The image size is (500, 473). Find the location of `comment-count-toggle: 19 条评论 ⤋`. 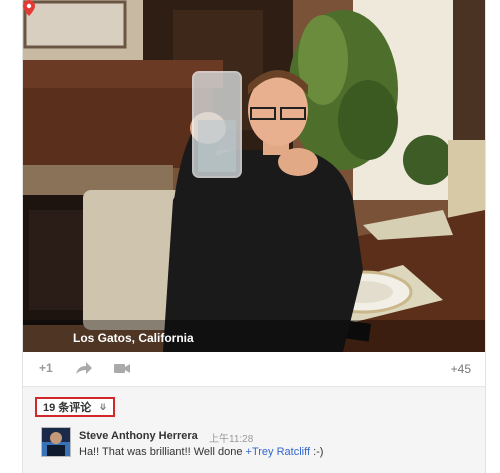

comment-count-toggle: 19 条评论 ⤋ is located at coordinates (75, 407).